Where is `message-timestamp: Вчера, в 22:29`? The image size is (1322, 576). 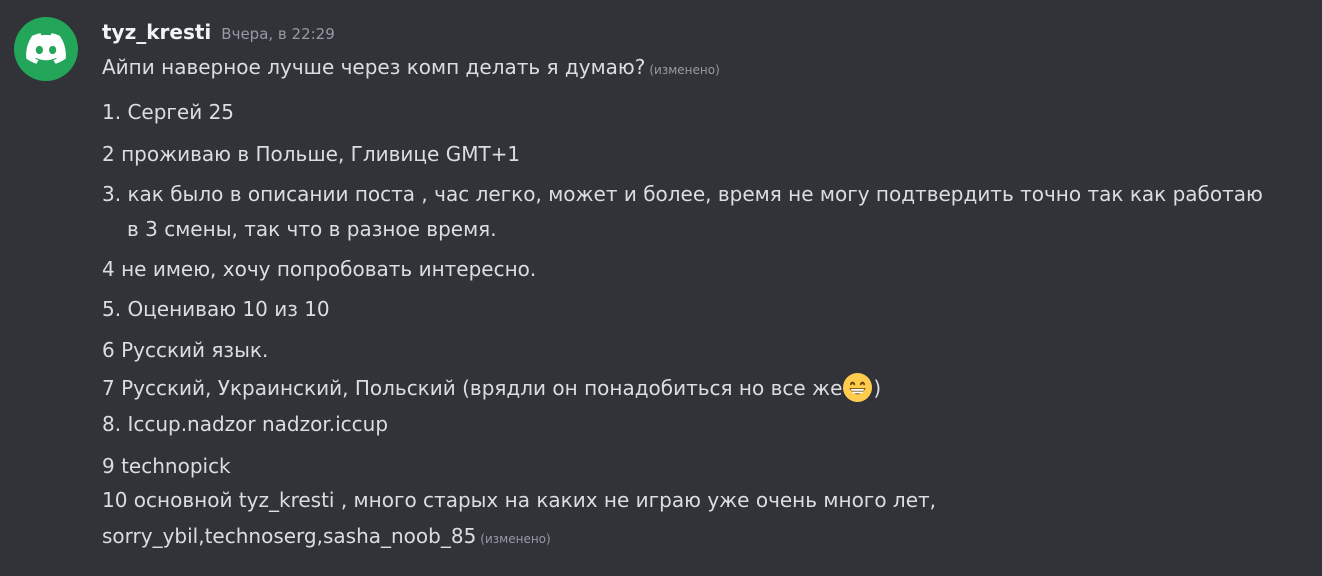 message-timestamp: Вчера, в 22:29 is located at coordinates (277, 34).